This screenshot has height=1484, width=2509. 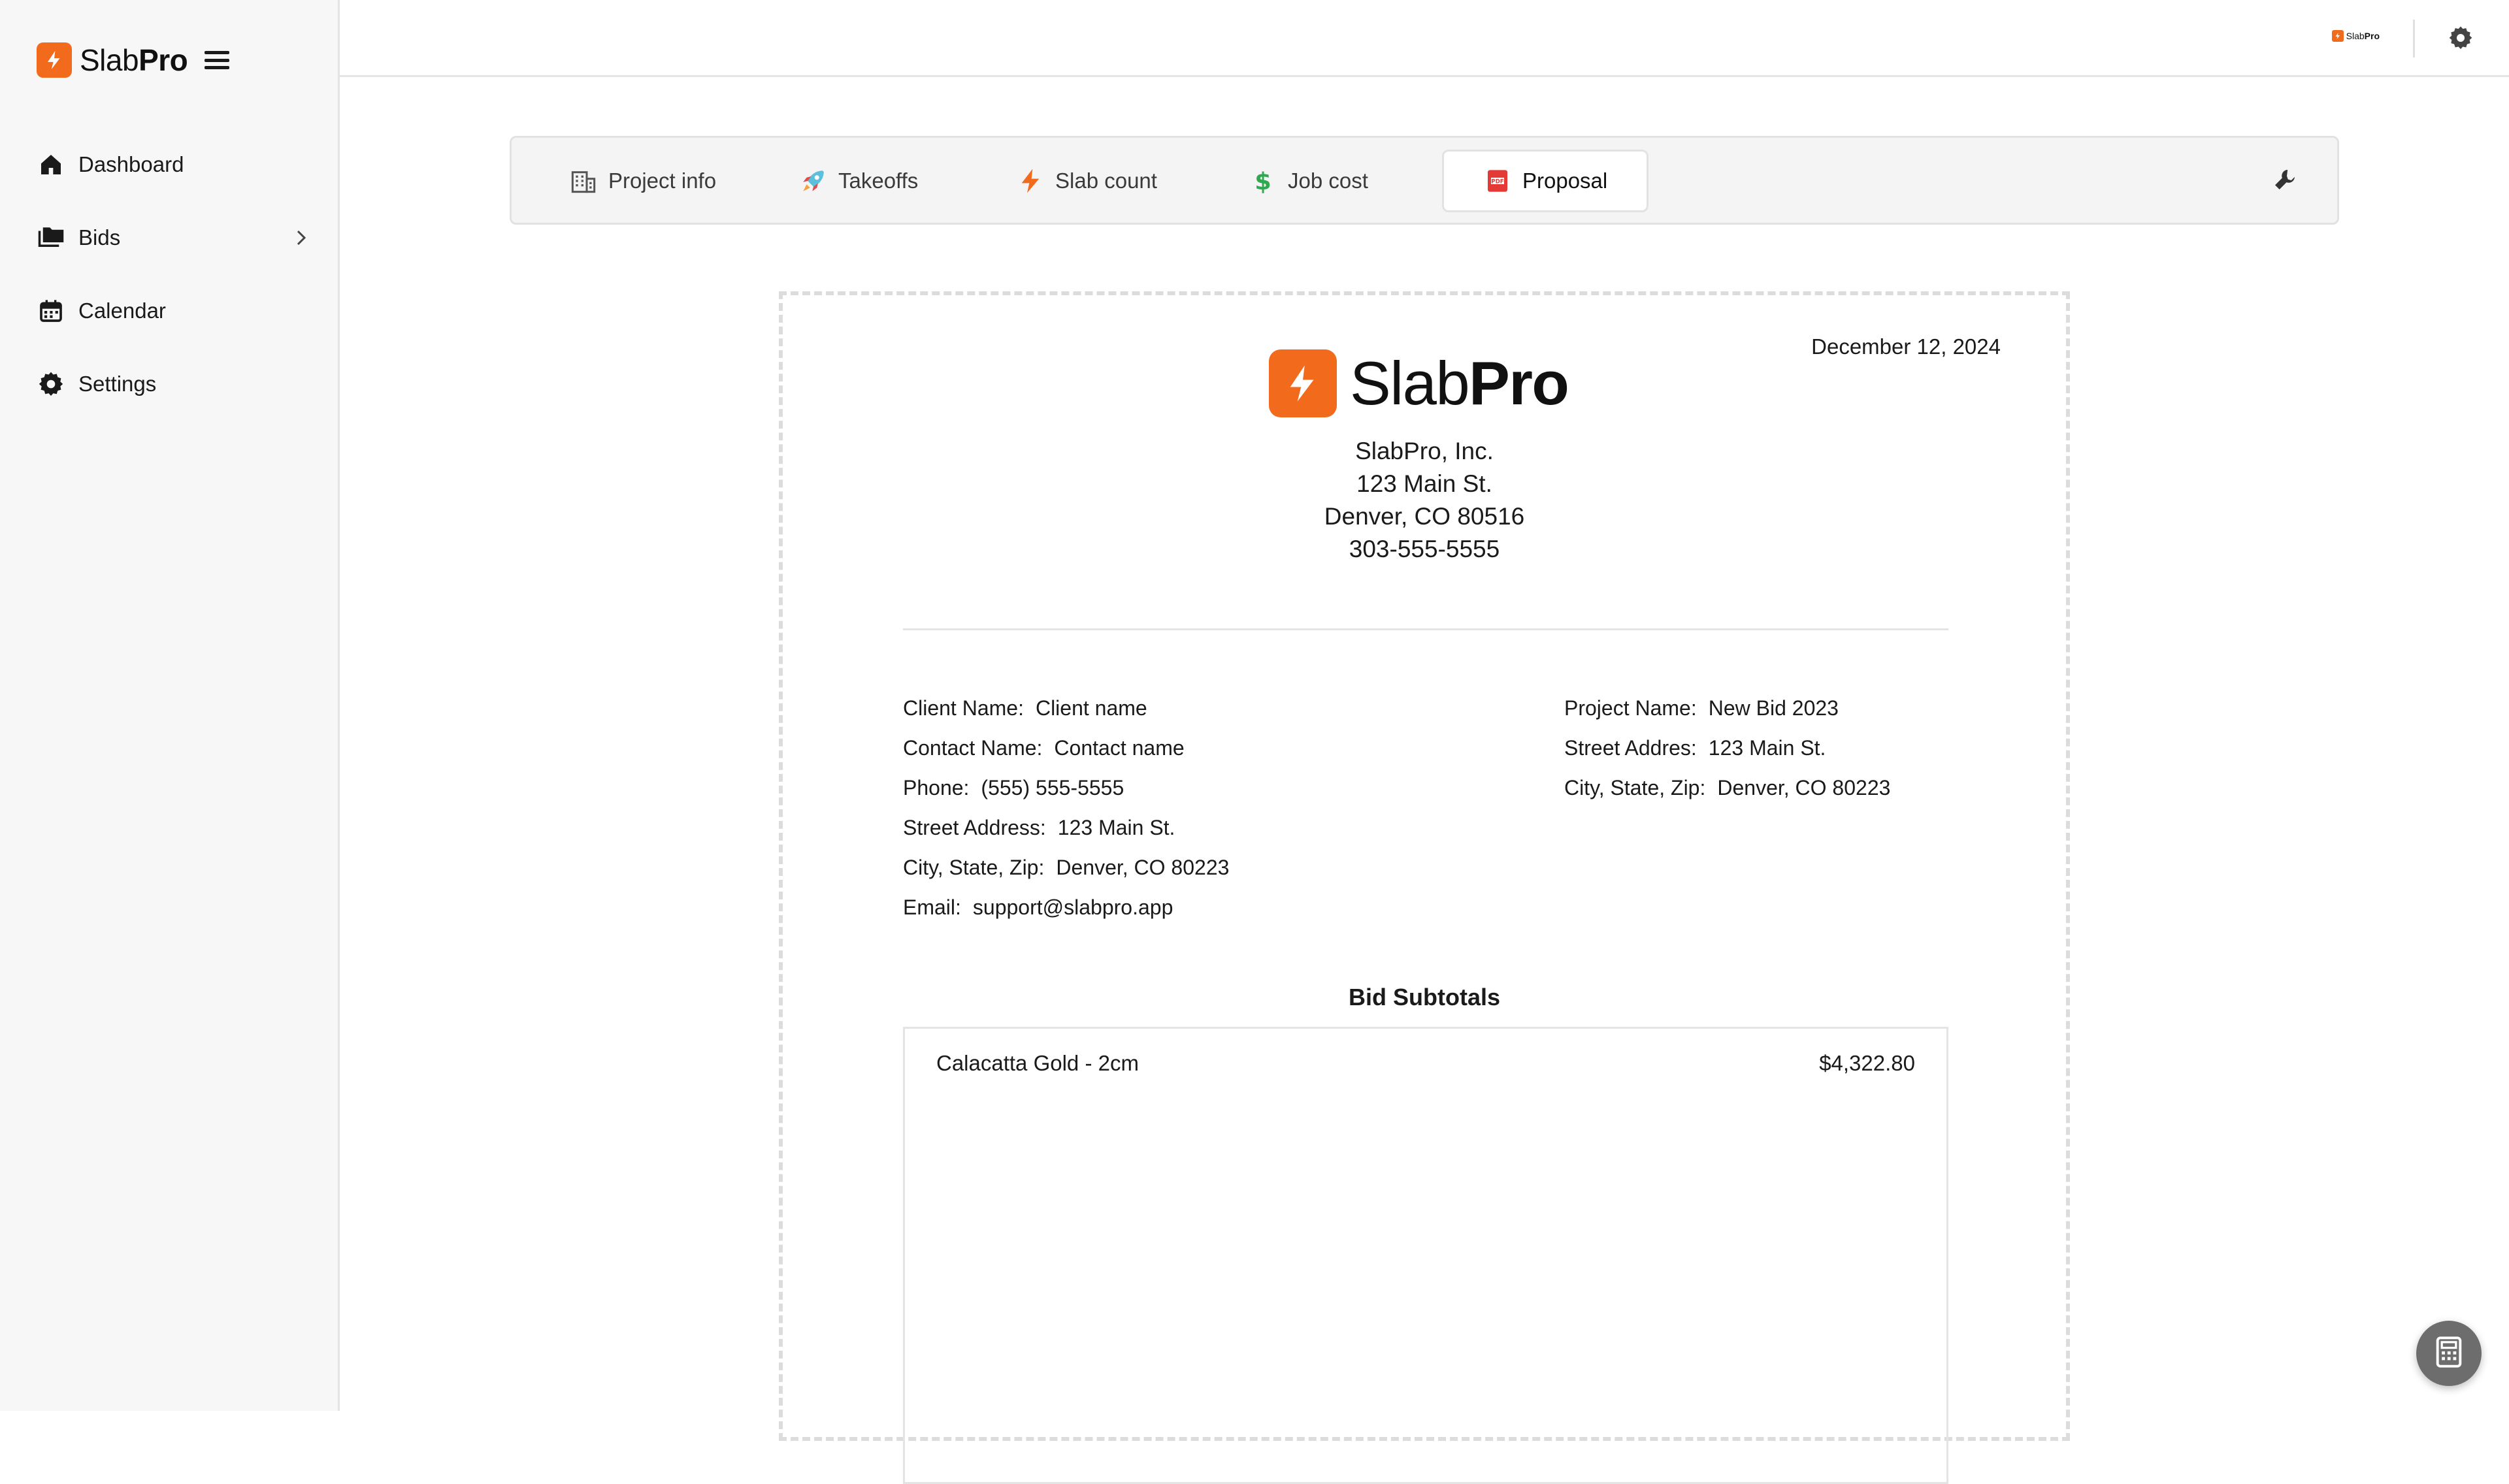 I want to click on phone-row: Phone: (555) 555-5555, so click(x=1014, y=787).